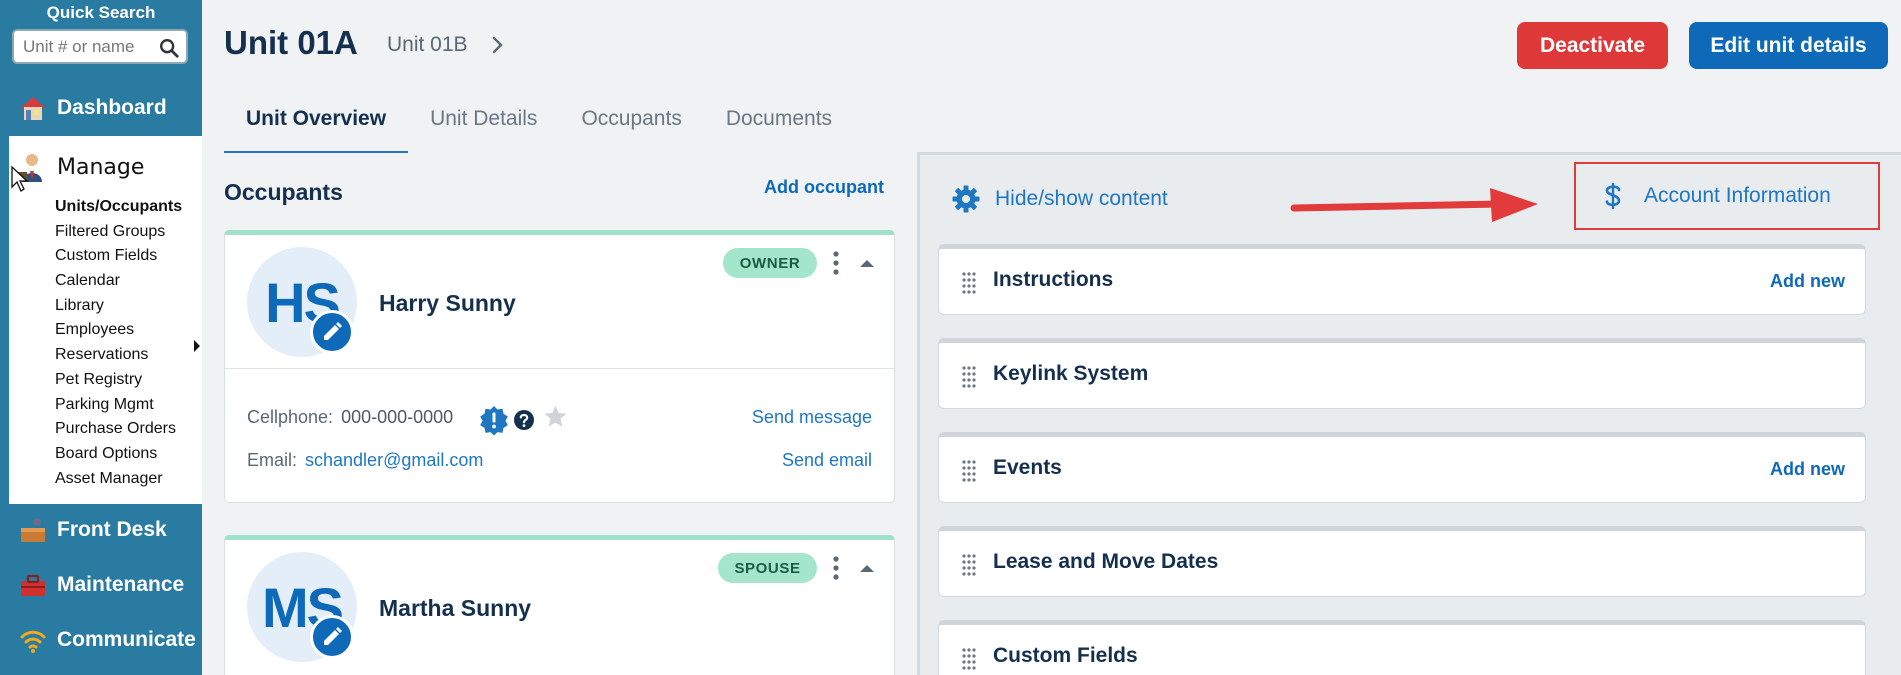 Image resolution: width=1901 pixels, height=675 pixels. Describe the element at coordinates (33, 641) in the screenshot. I see `wifi-icon` at that location.